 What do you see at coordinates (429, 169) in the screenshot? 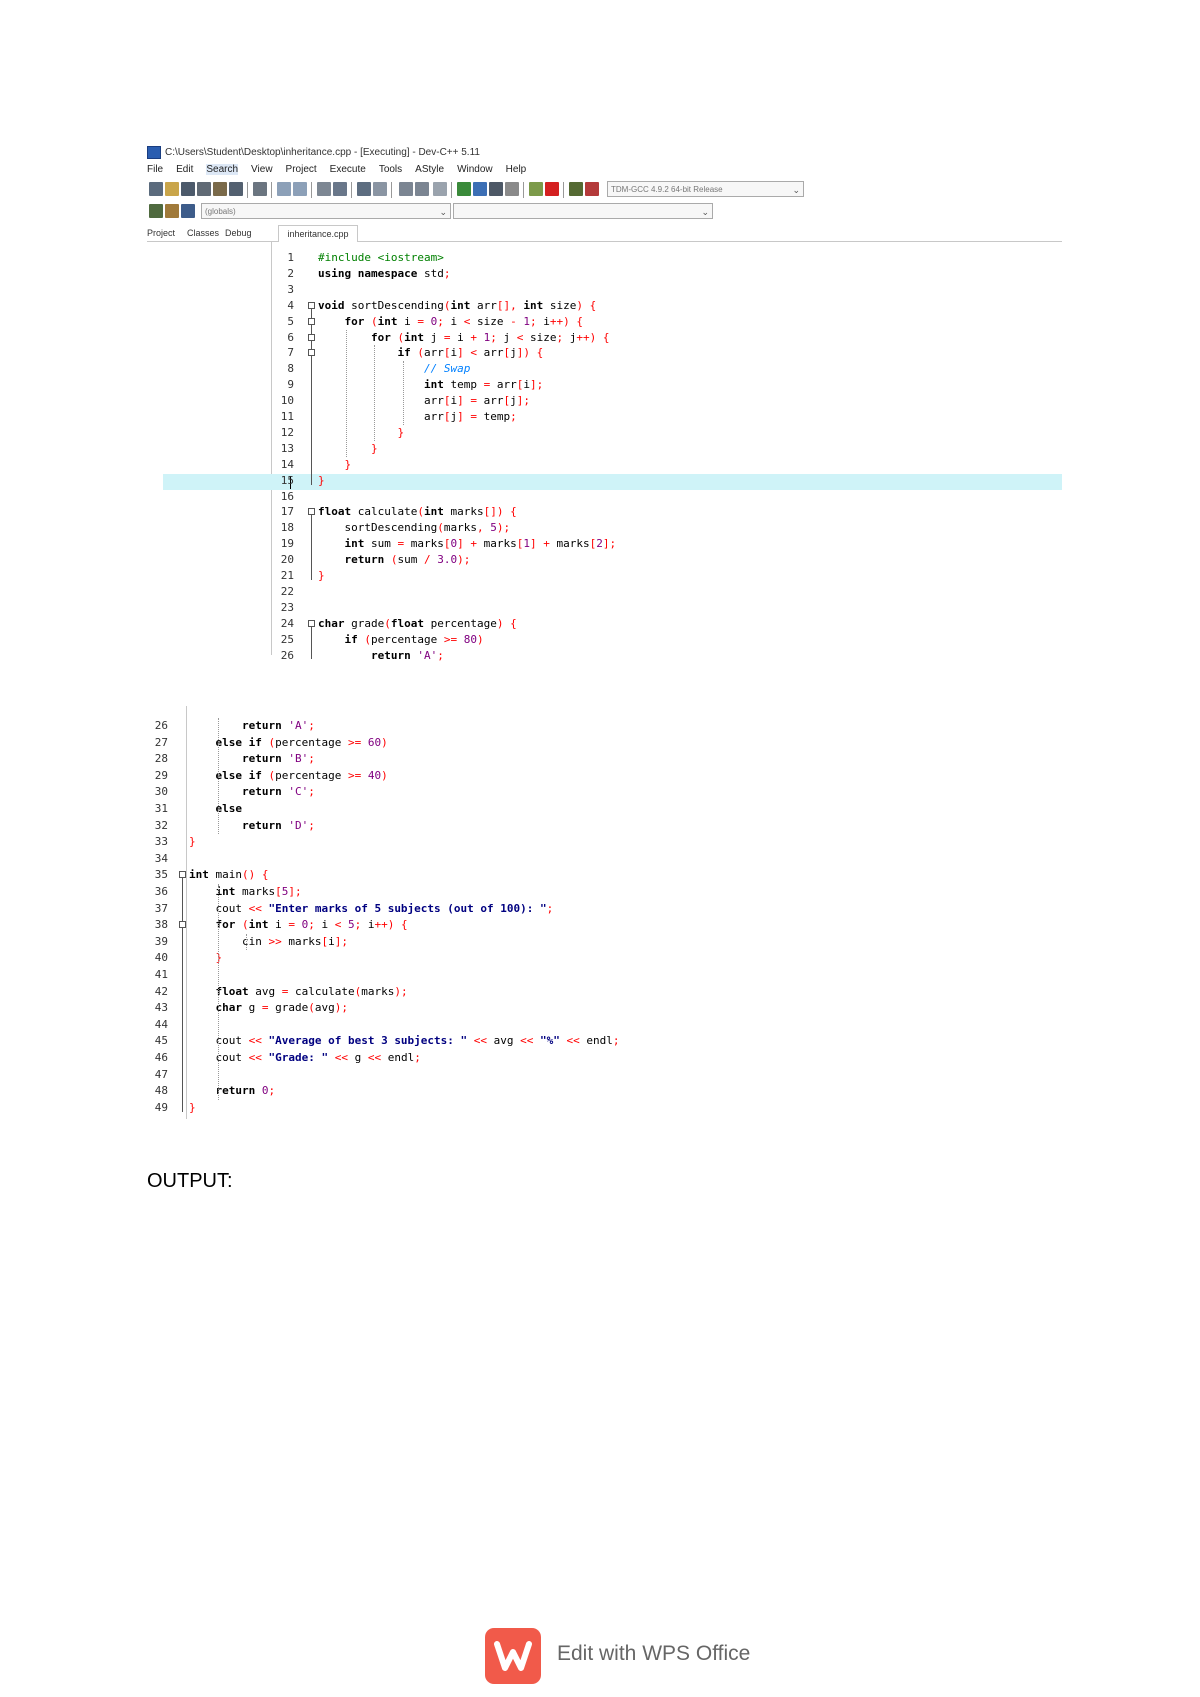
I see `menu-item-astyle: AStyle` at bounding box center [429, 169].